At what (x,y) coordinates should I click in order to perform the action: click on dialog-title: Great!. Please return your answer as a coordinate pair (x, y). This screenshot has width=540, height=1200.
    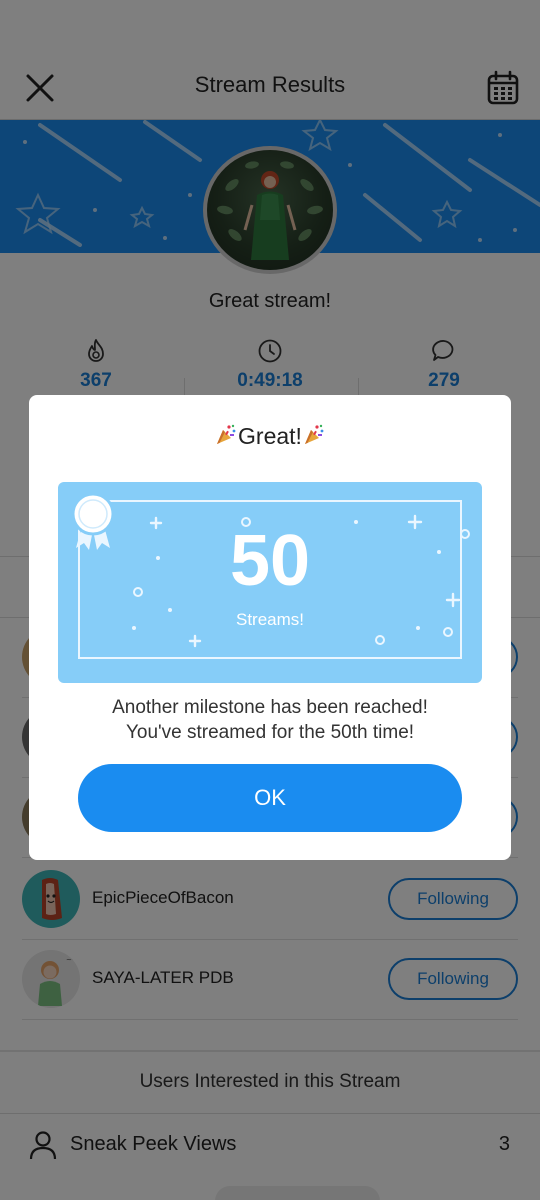
    Looking at the image, I should click on (270, 436).